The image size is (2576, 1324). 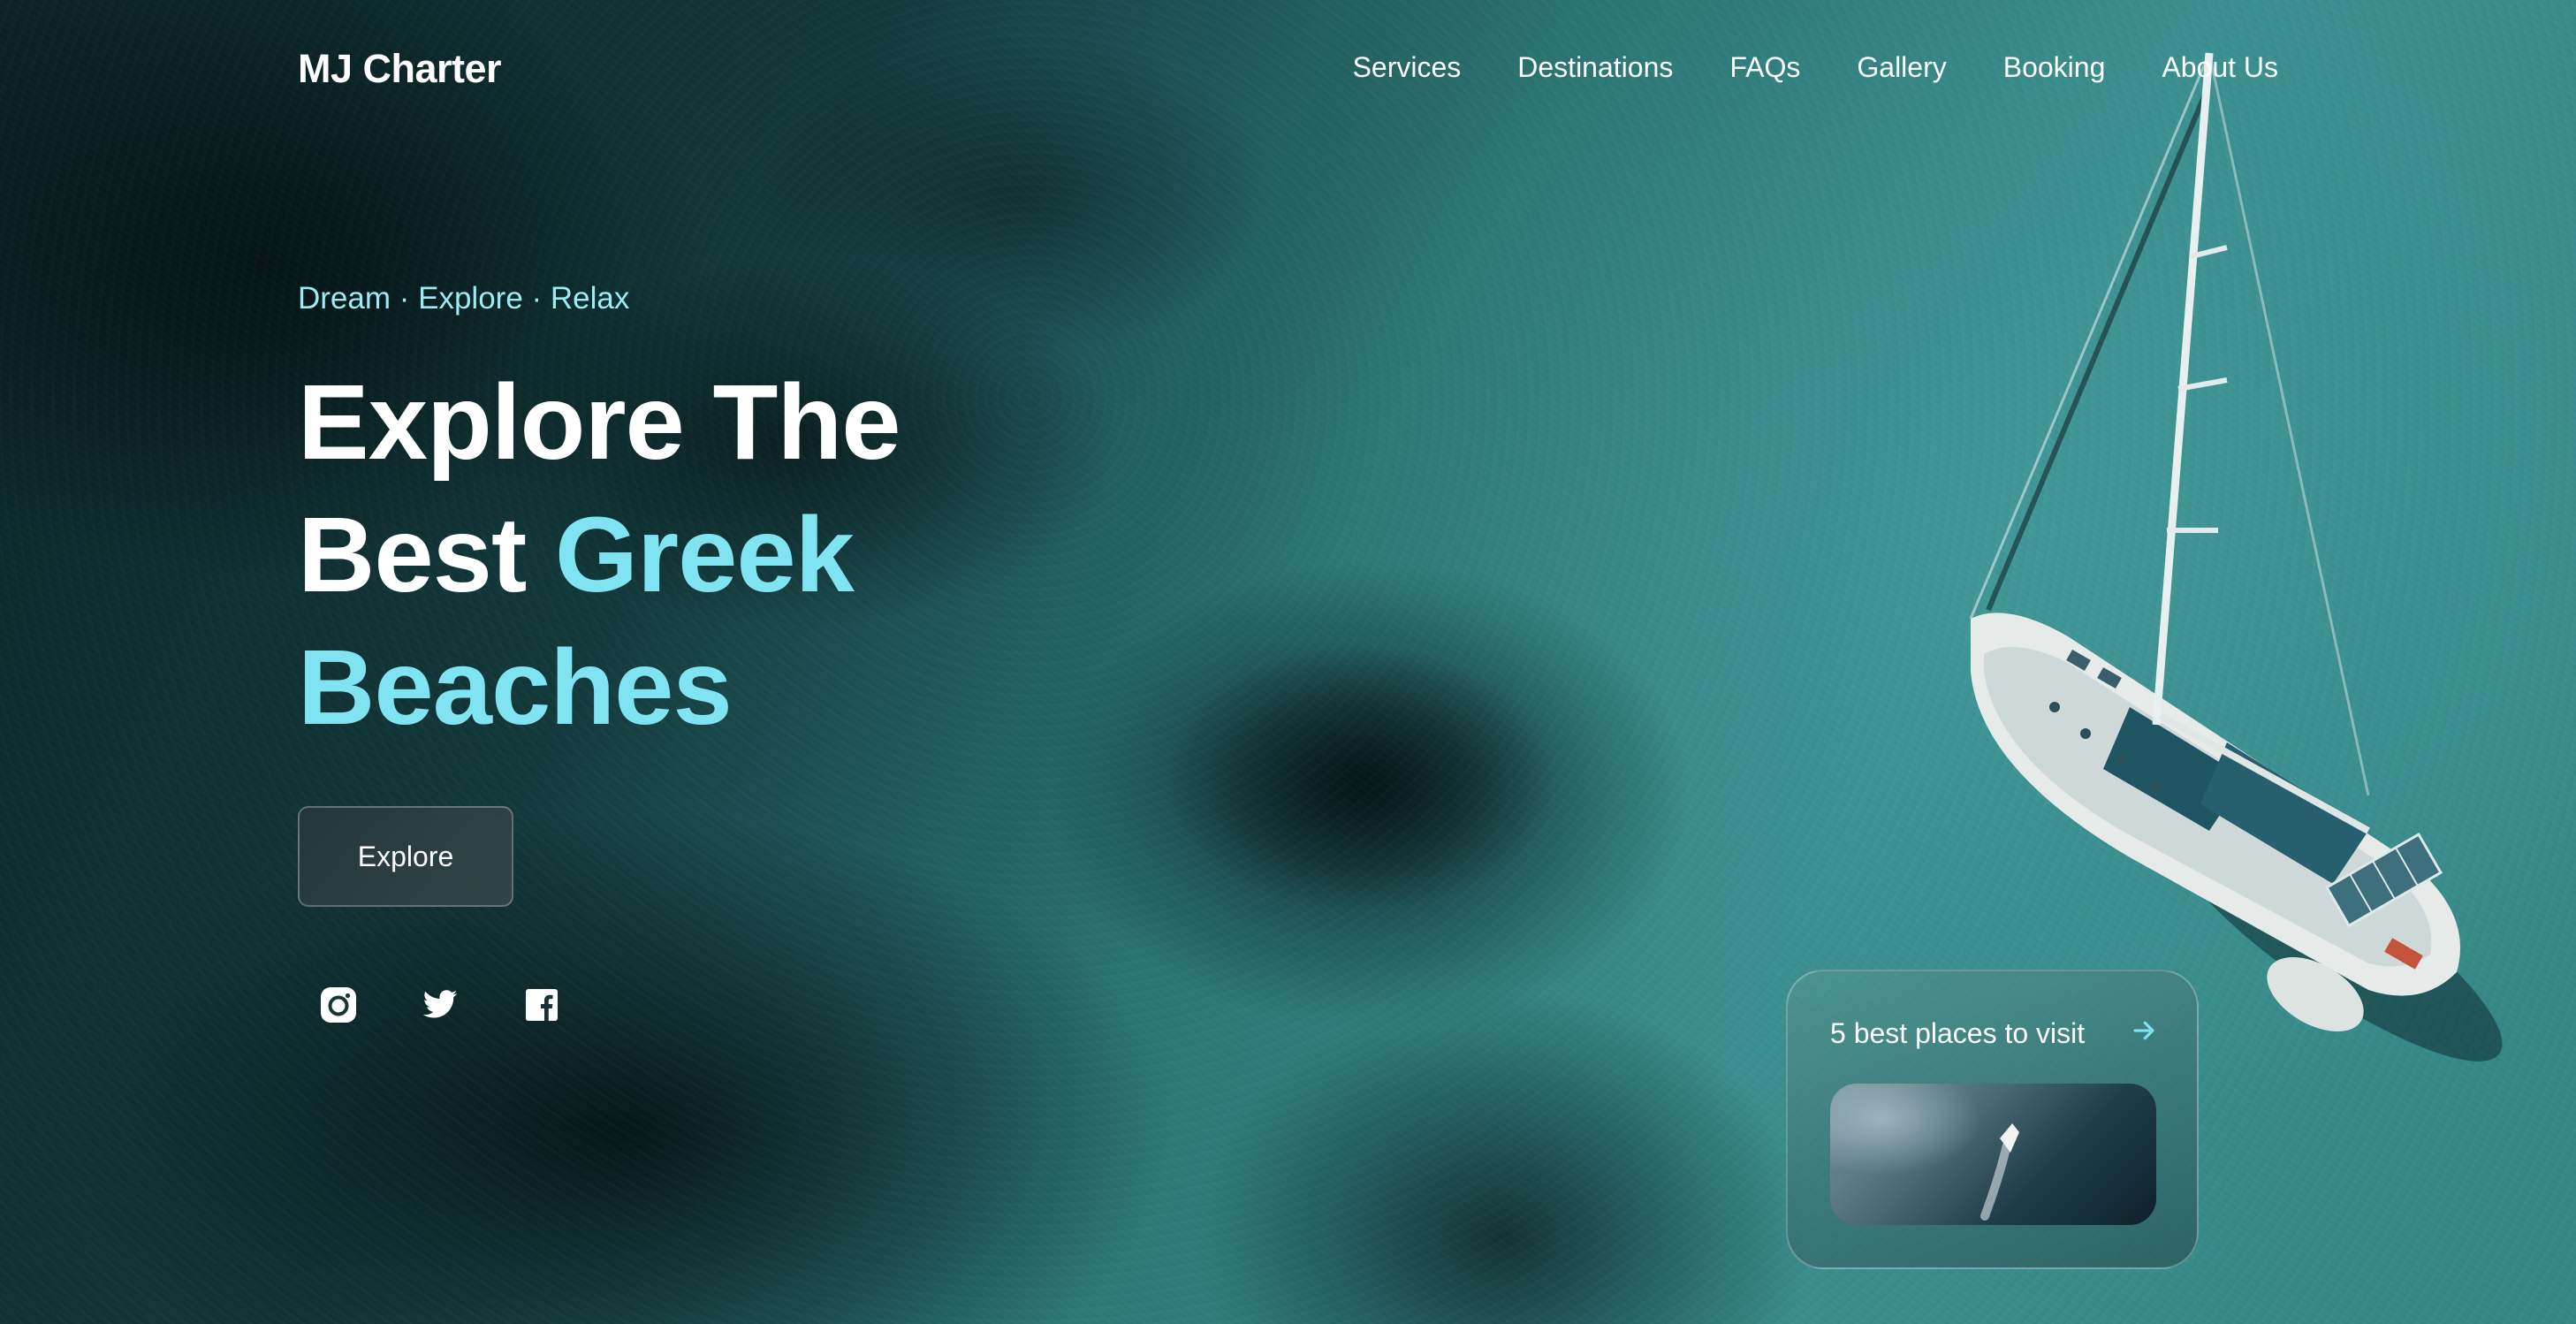 What do you see at coordinates (338, 1004) in the screenshot?
I see `instagram-icon` at bounding box center [338, 1004].